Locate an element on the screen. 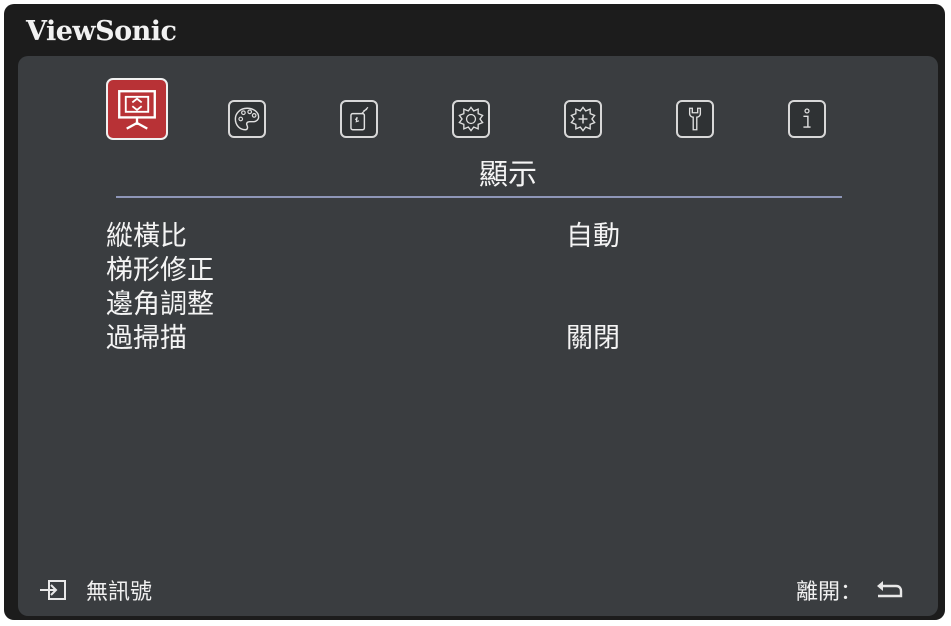  tab-system is located at coordinates (695, 119).